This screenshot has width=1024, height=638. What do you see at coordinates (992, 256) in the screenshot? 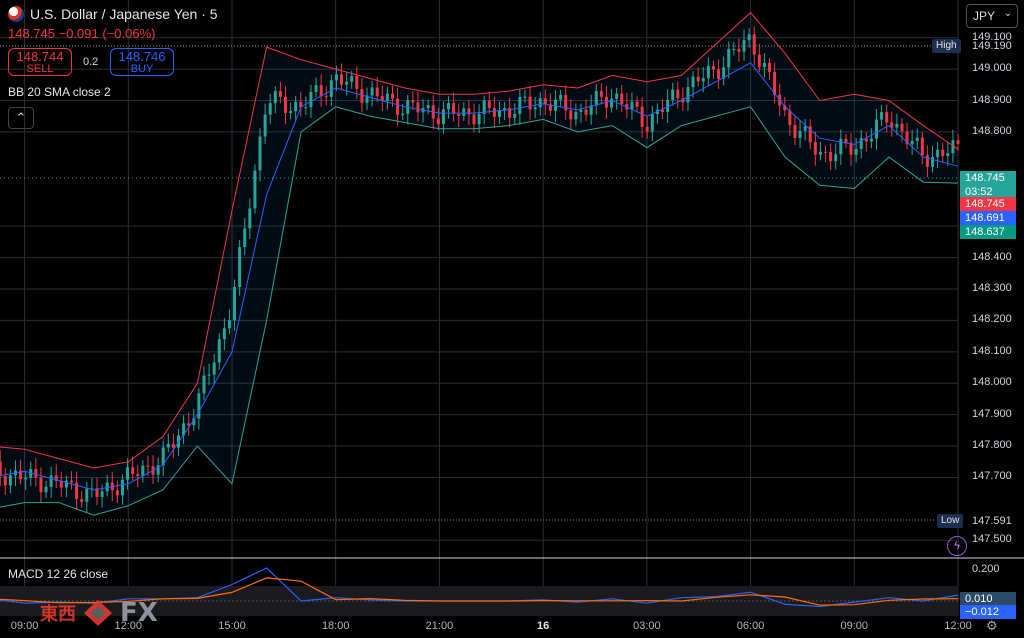
I see `price-tick: 148.400` at bounding box center [992, 256].